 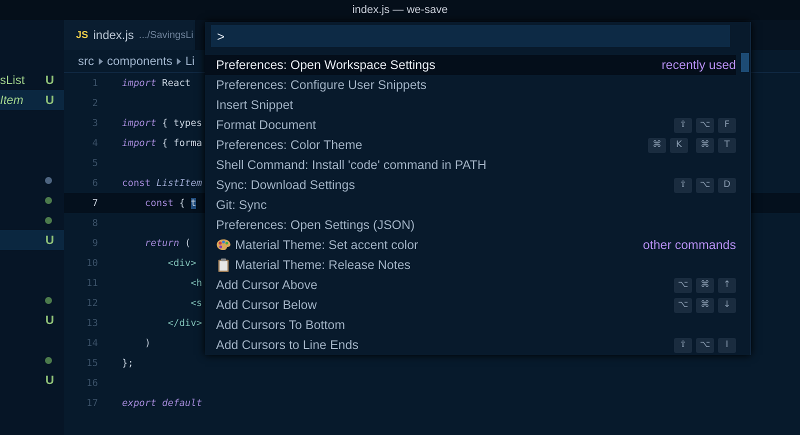 I want to click on line-number: 1, so click(x=94, y=83).